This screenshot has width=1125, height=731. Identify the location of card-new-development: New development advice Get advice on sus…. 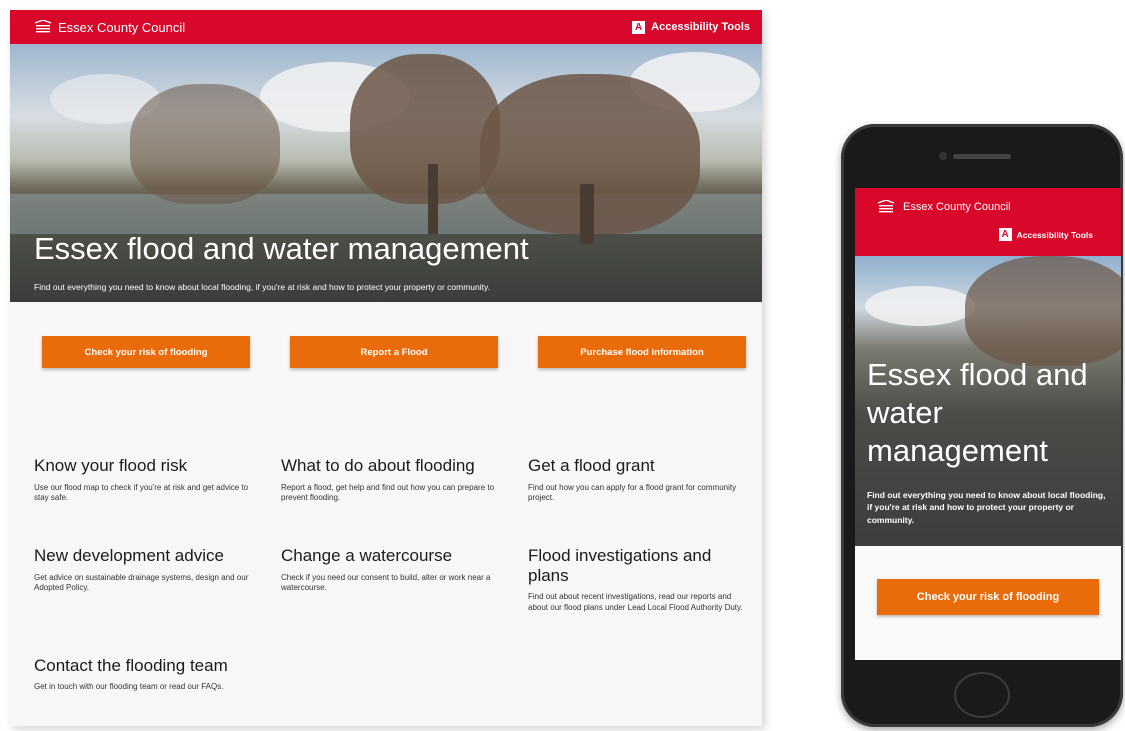
(157, 580).